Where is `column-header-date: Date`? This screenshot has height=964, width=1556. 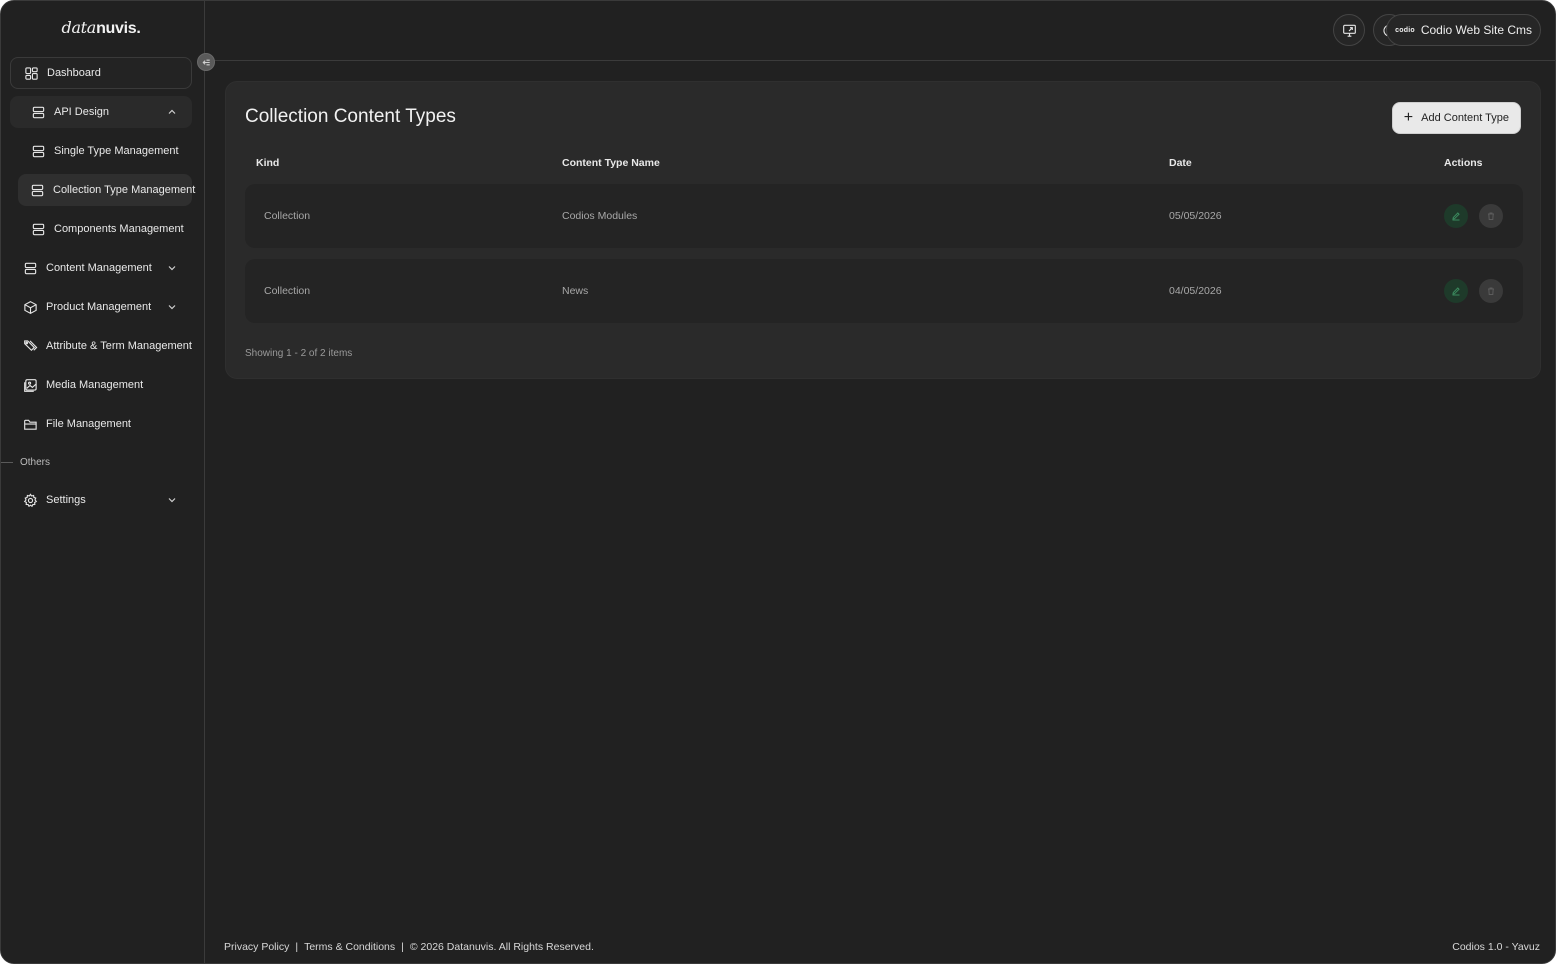 column-header-date: Date is located at coordinates (1180, 163).